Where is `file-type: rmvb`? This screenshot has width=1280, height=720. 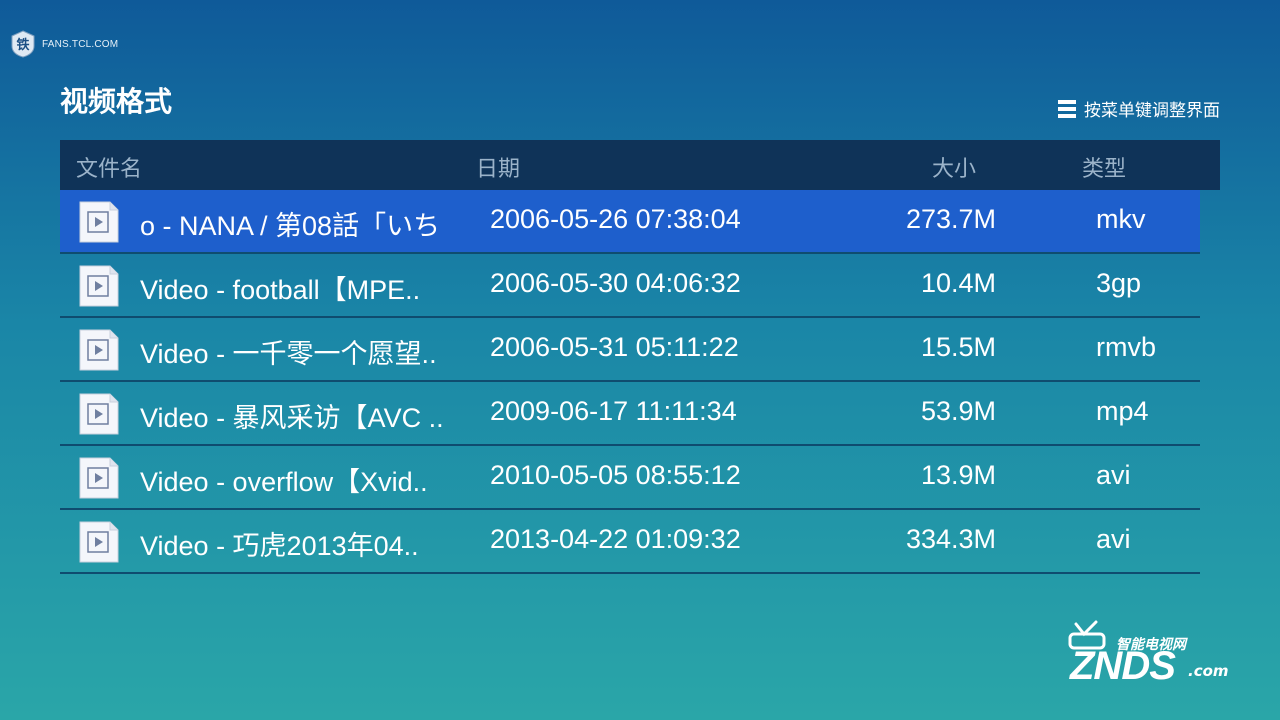 file-type: rmvb is located at coordinates (1126, 347).